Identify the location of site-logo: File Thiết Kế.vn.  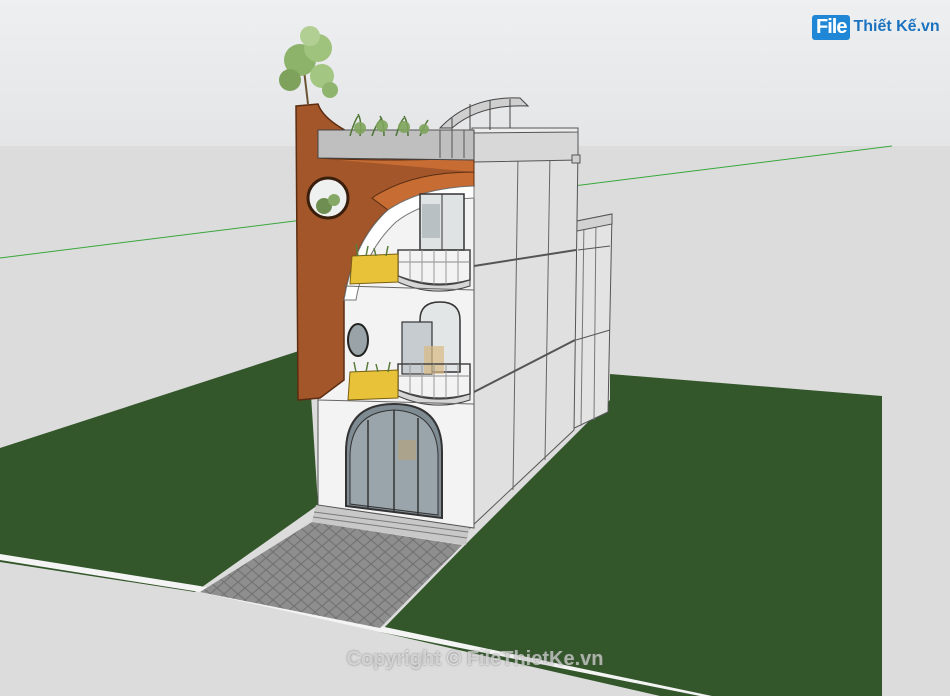
(876, 27).